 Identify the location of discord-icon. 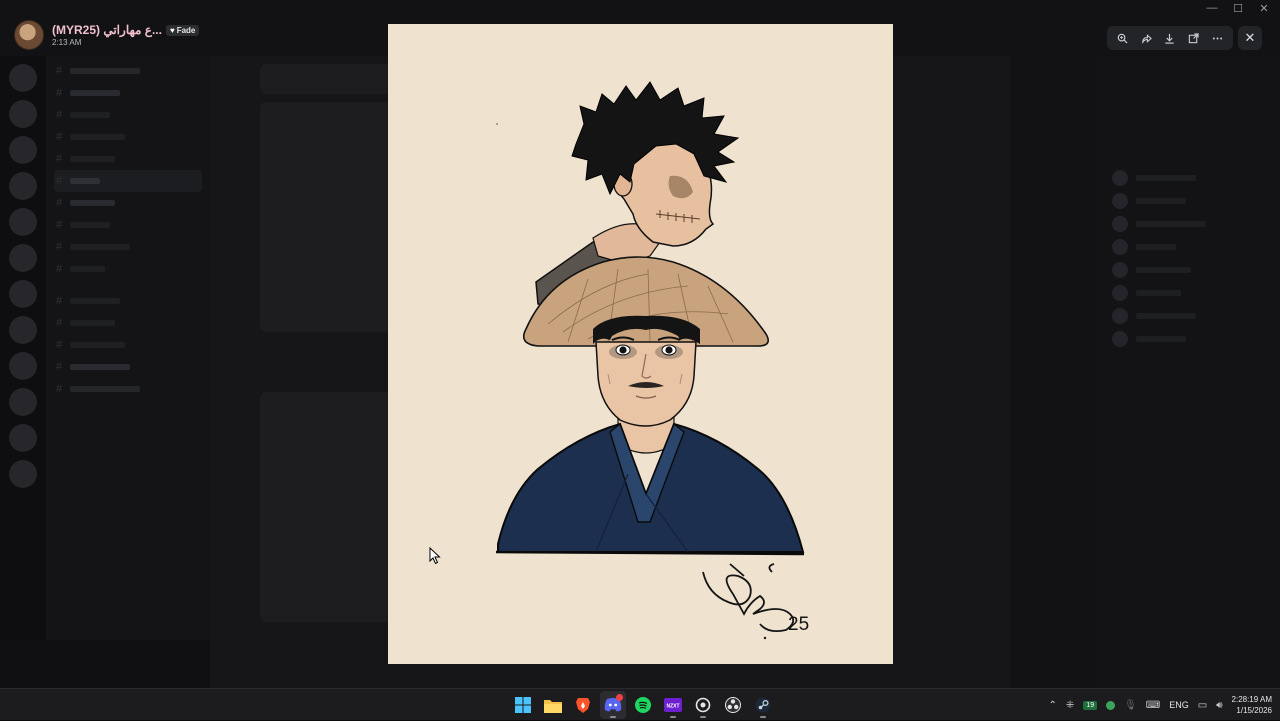
(613, 705).